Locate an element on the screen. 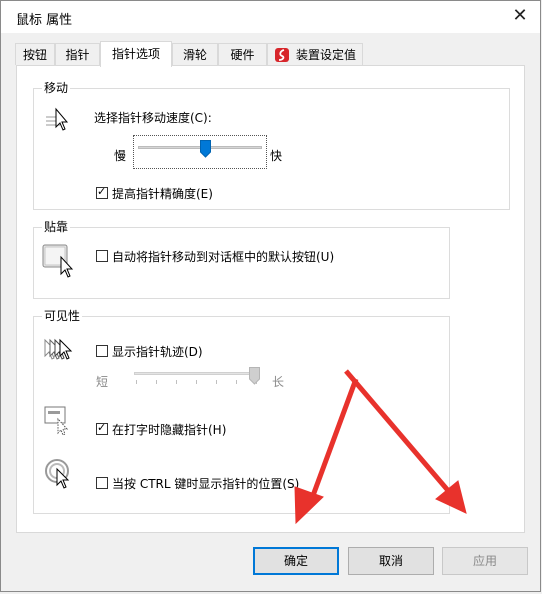 The image size is (542, 594). tab-label: 指针选项 is located at coordinates (135, 54).